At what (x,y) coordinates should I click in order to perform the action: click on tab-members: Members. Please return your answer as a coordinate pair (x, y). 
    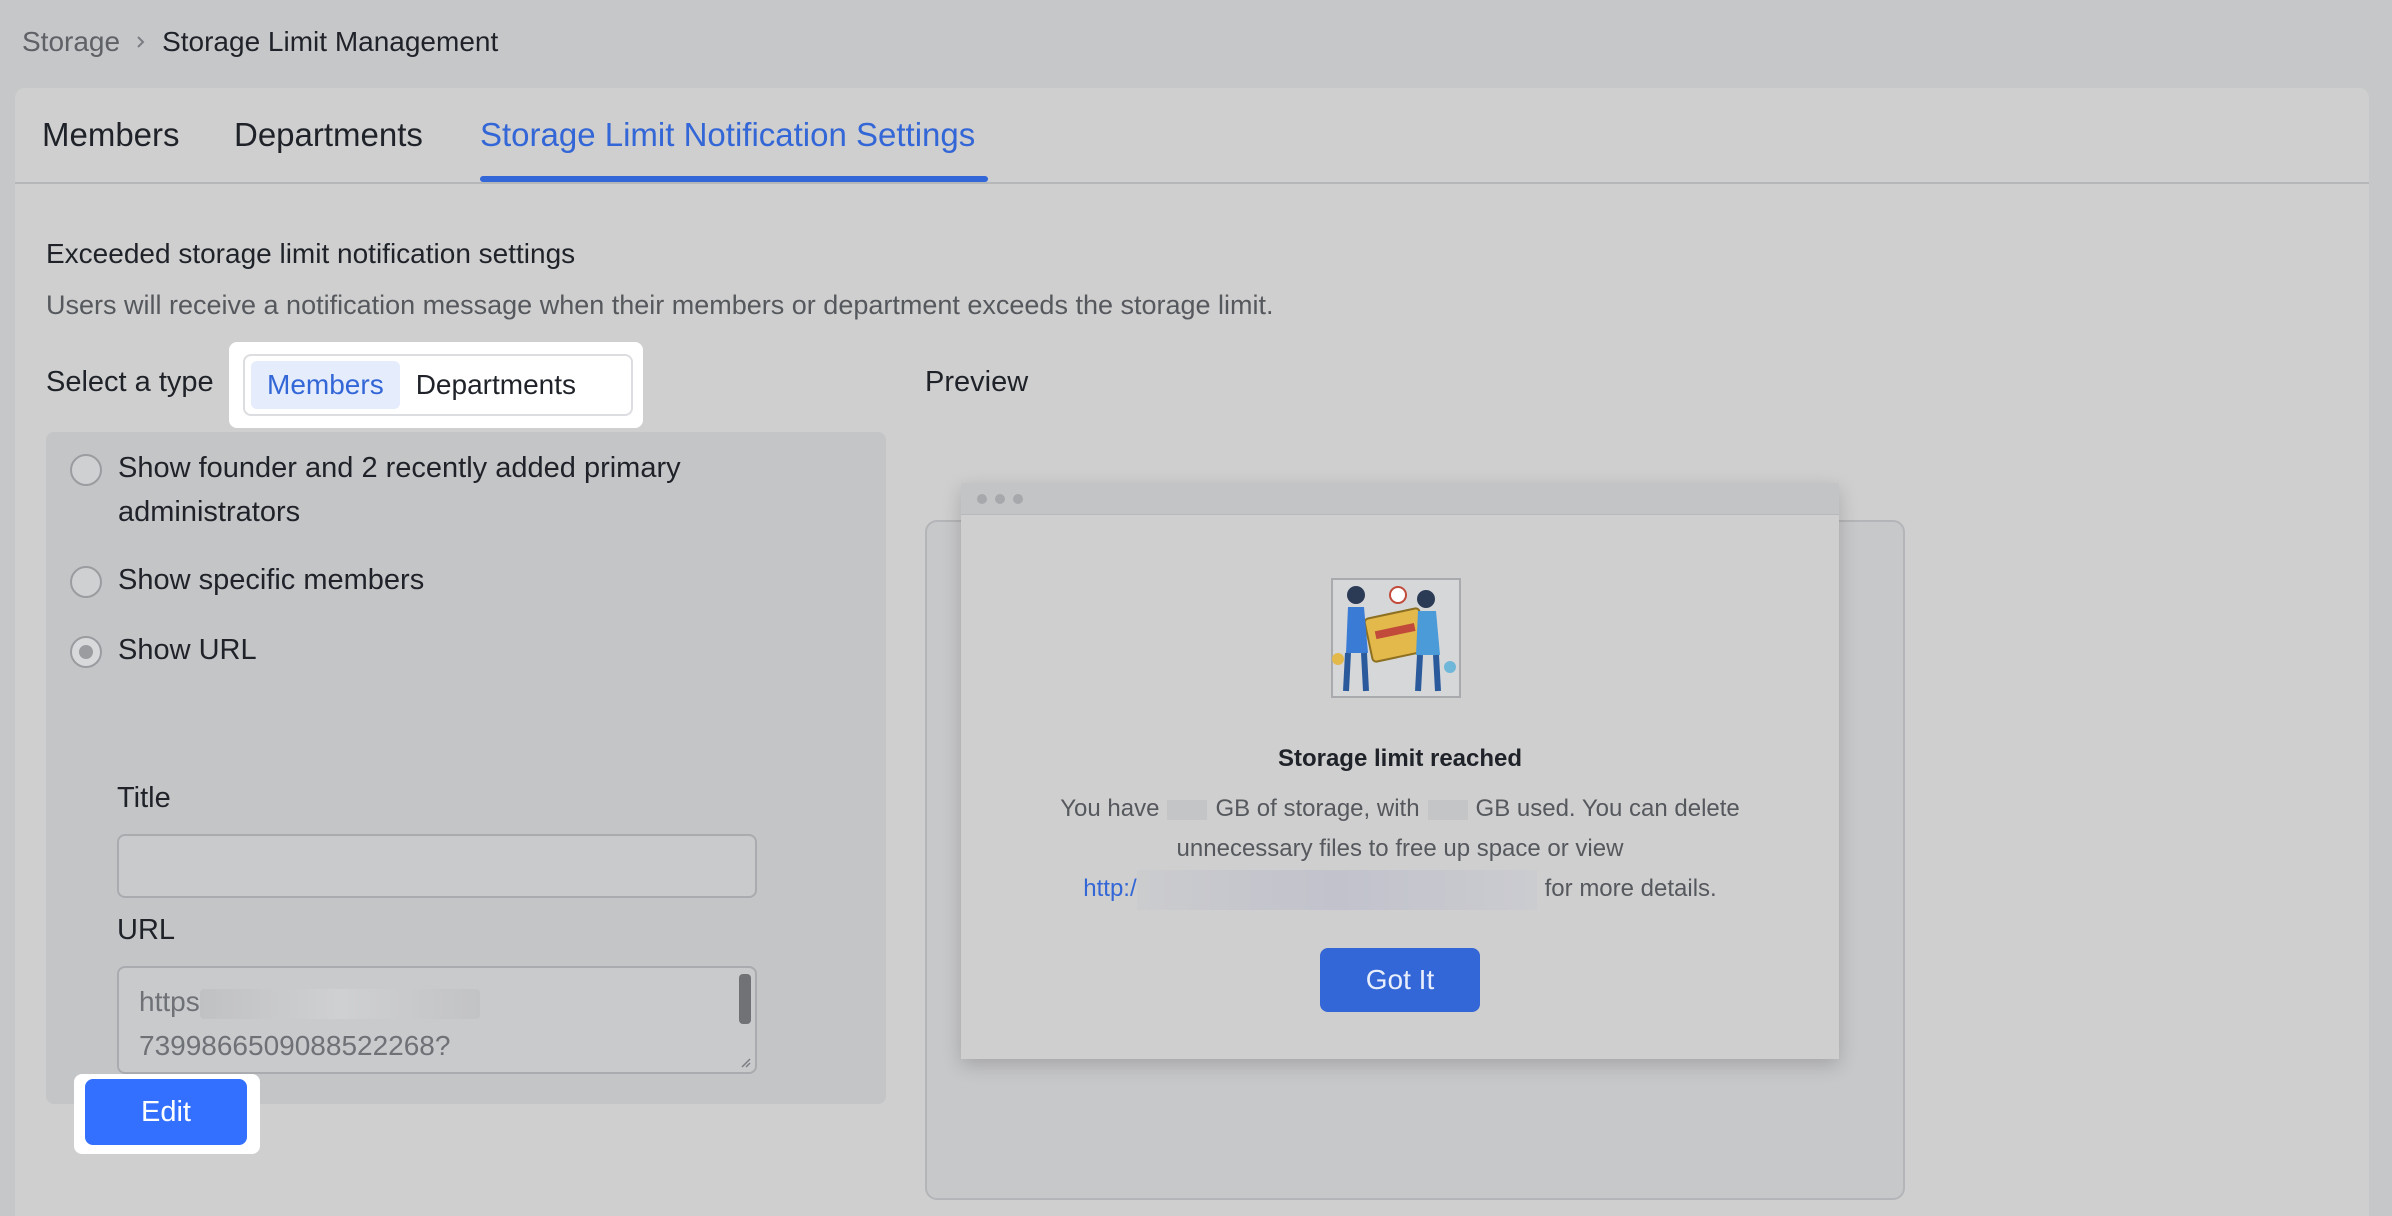
    Looking at the image, I should click on (111, 135).